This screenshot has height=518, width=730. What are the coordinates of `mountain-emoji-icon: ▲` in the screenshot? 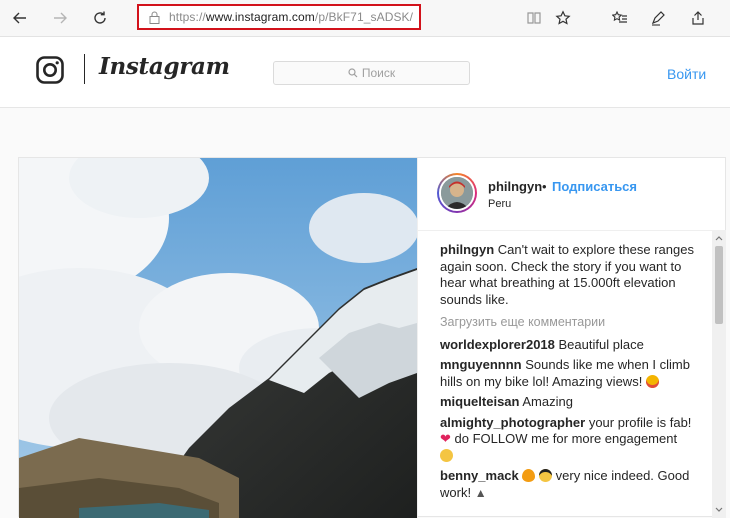 It's located at (480, 492).